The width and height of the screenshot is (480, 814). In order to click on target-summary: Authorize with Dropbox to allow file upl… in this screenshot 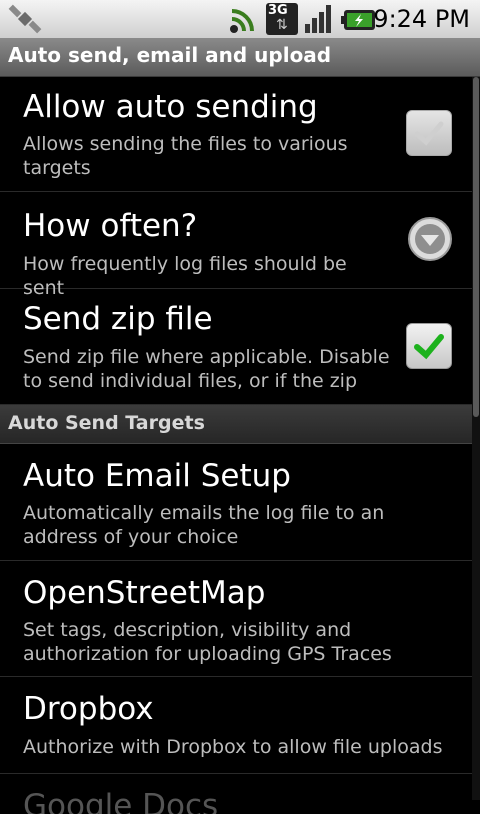, I will do `click(233, 747)`.